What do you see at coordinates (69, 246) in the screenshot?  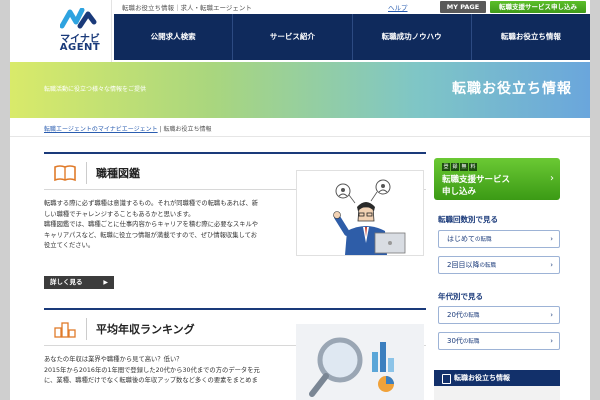 I see `body-line: 役立てください。` at bounding box center [69, 246].